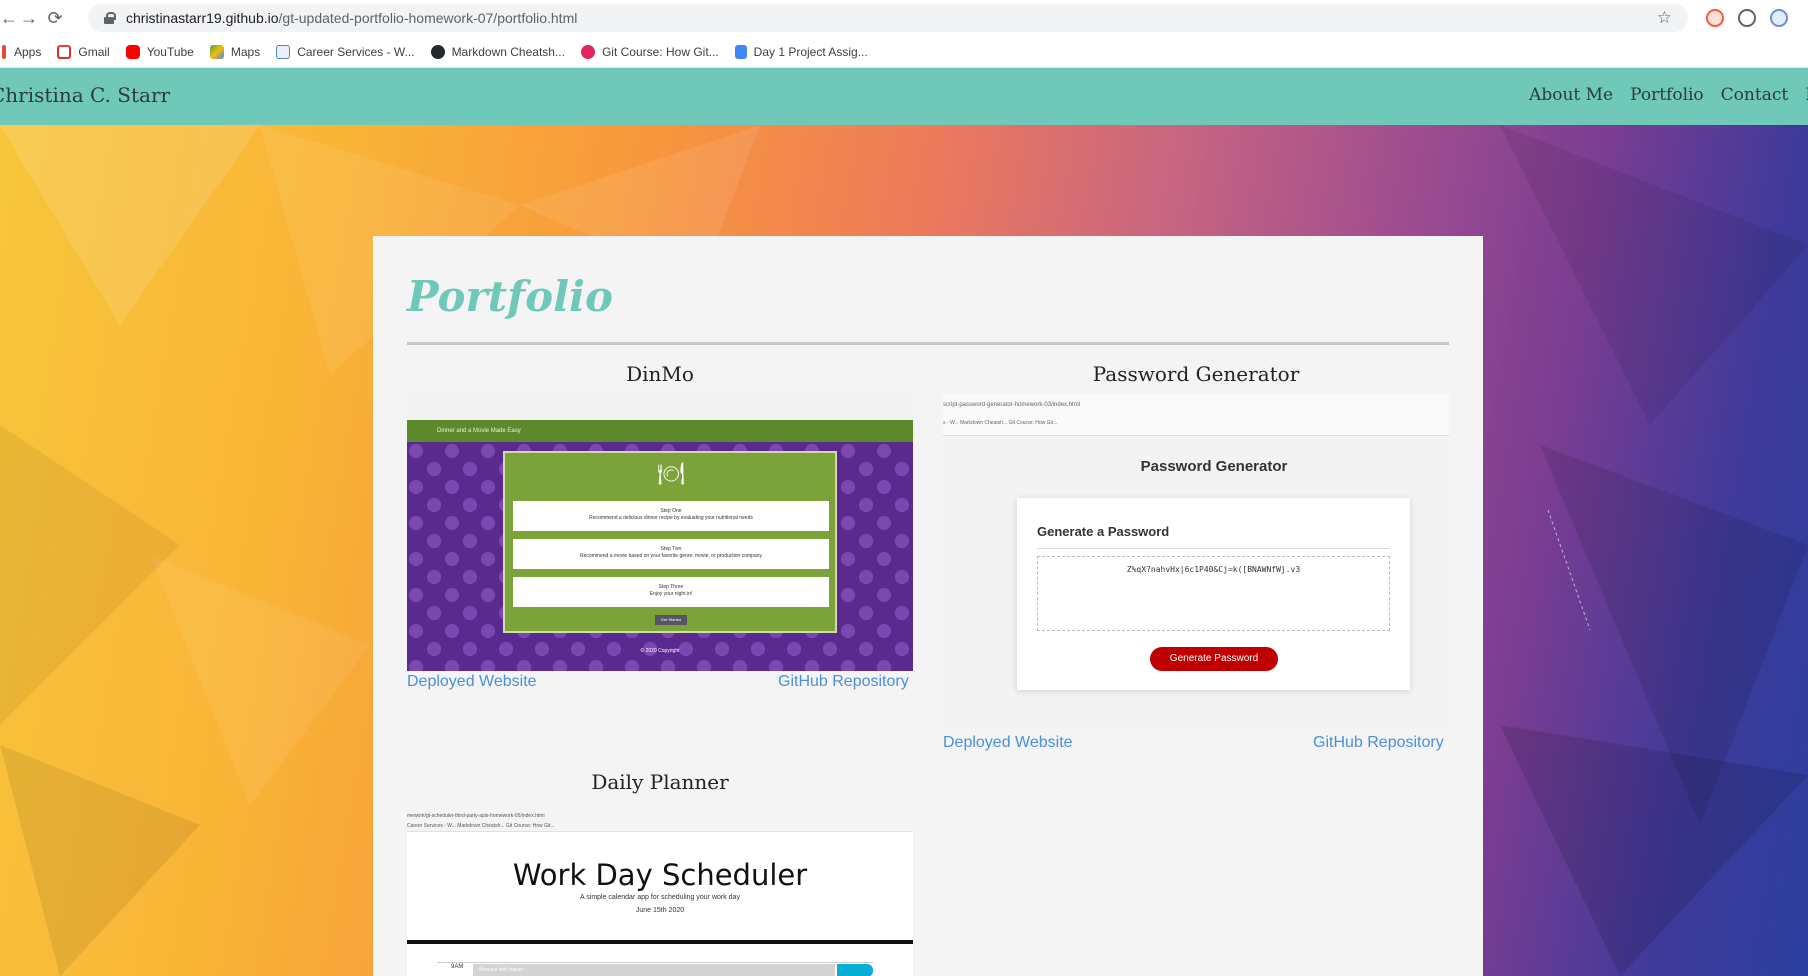  What do you see at coordinates (110, 18) in the screenshot?
I see `lock-icon` at bounding box center [110, 18].